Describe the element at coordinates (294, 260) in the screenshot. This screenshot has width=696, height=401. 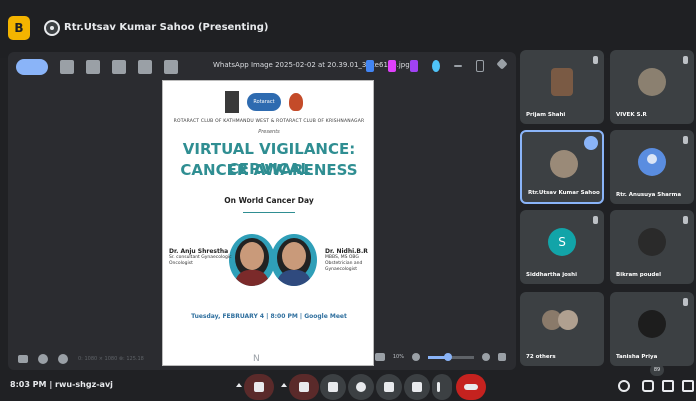
I see `speaker-photo-right` at that location.